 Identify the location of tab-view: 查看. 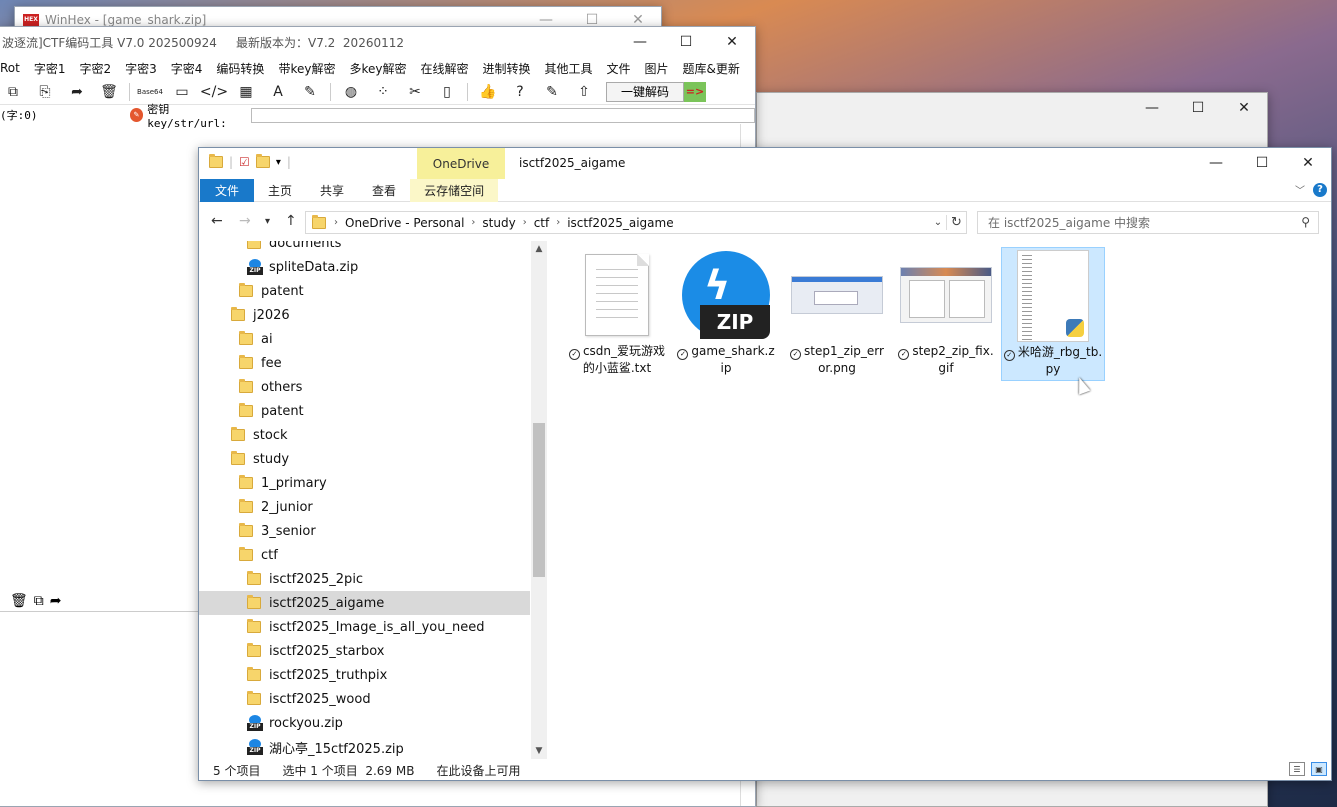
(384, 190).